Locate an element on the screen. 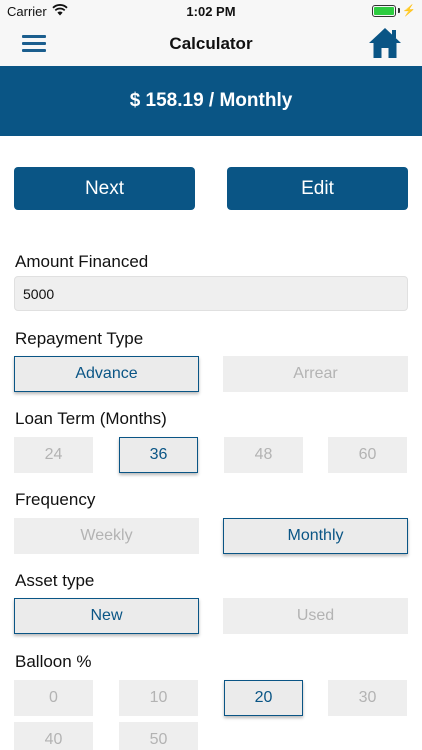  status-time: 1:02 PM is located at coordinates (211, 11).